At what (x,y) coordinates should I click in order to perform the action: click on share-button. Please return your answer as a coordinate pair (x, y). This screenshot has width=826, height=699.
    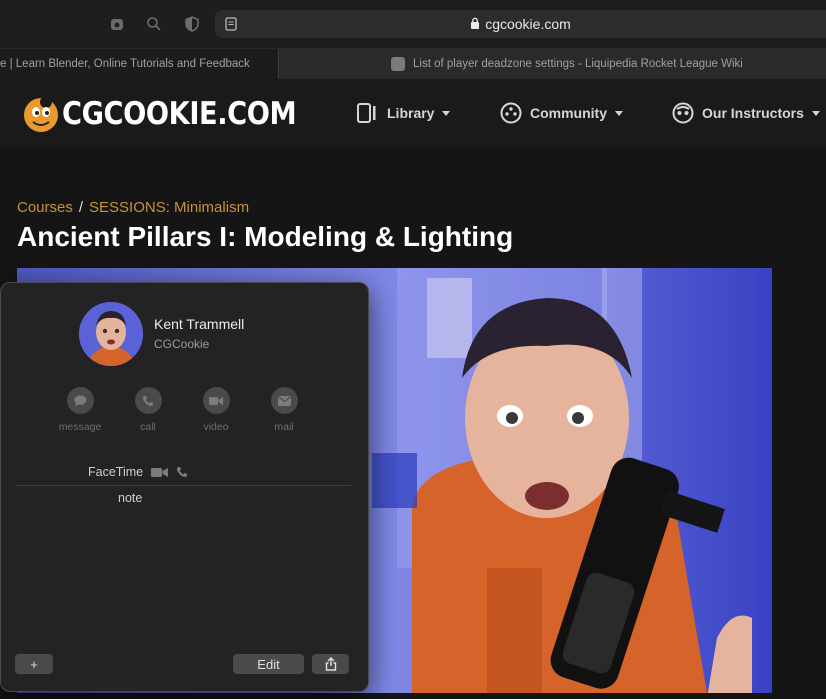
    Looking at the image, I should click on (330, 664).